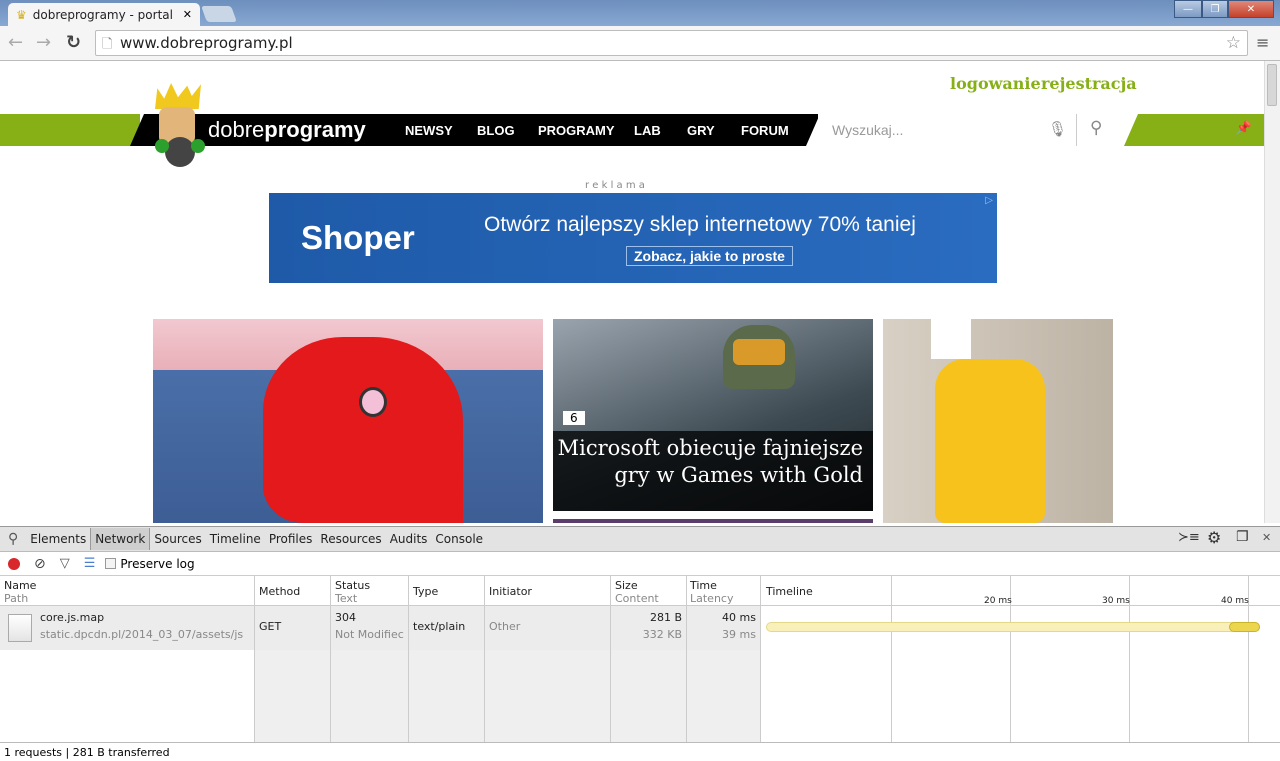  What do you see at coordinates (20, 585) in the screenshot?
I see `header-name-label: Name` at bounding box center [20, 585].